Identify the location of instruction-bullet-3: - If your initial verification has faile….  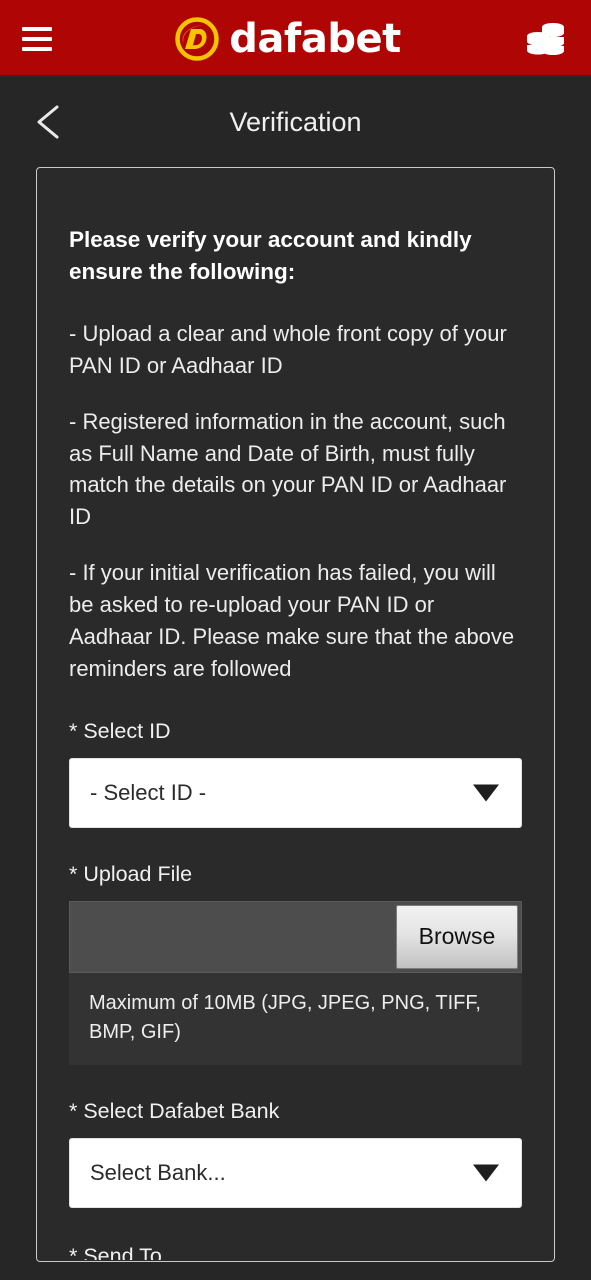
(292, 620).